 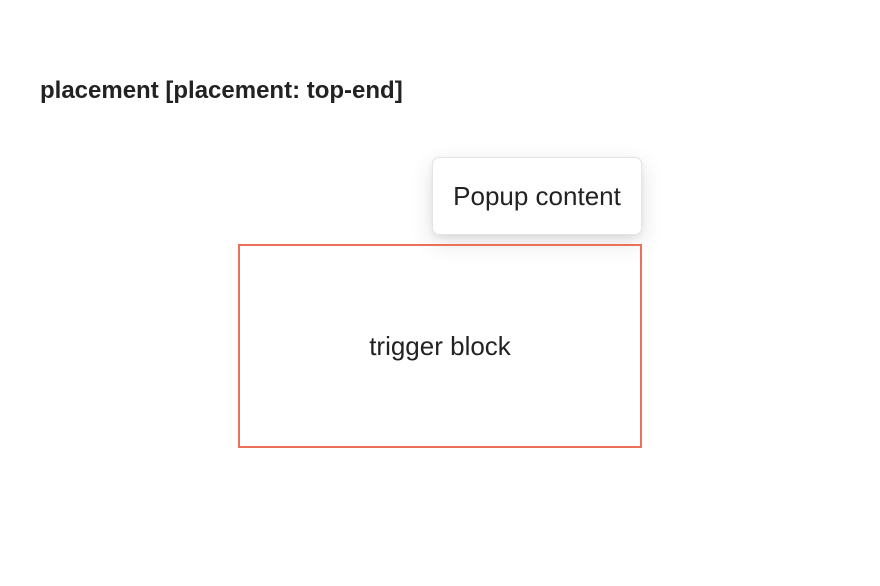 I want to click on trigger-label: trigger block, so click(x=440, y=345).